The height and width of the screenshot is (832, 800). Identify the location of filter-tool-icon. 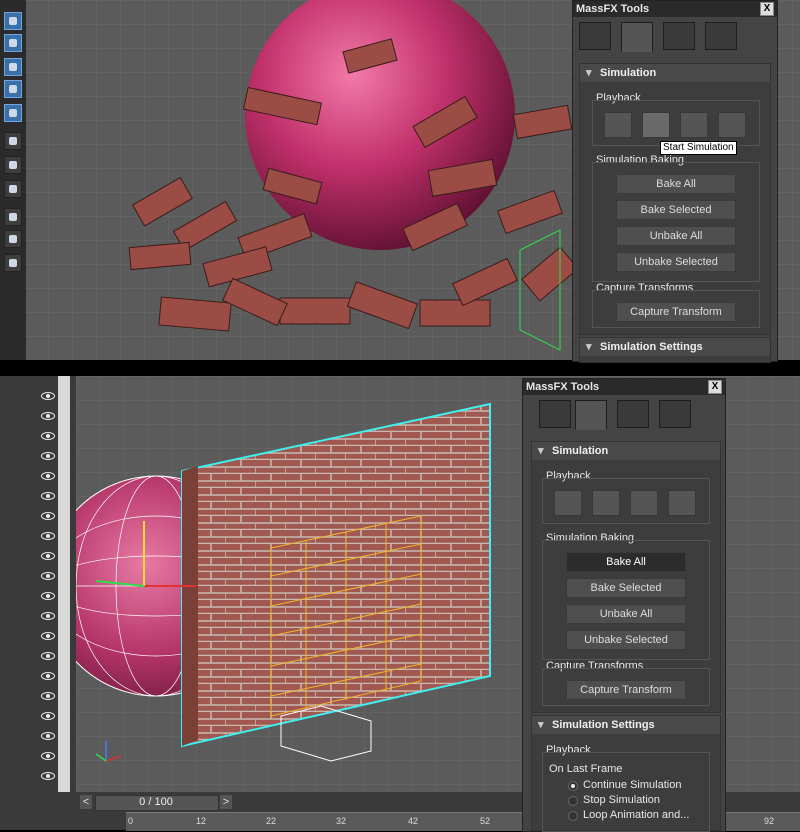
(13, 217).